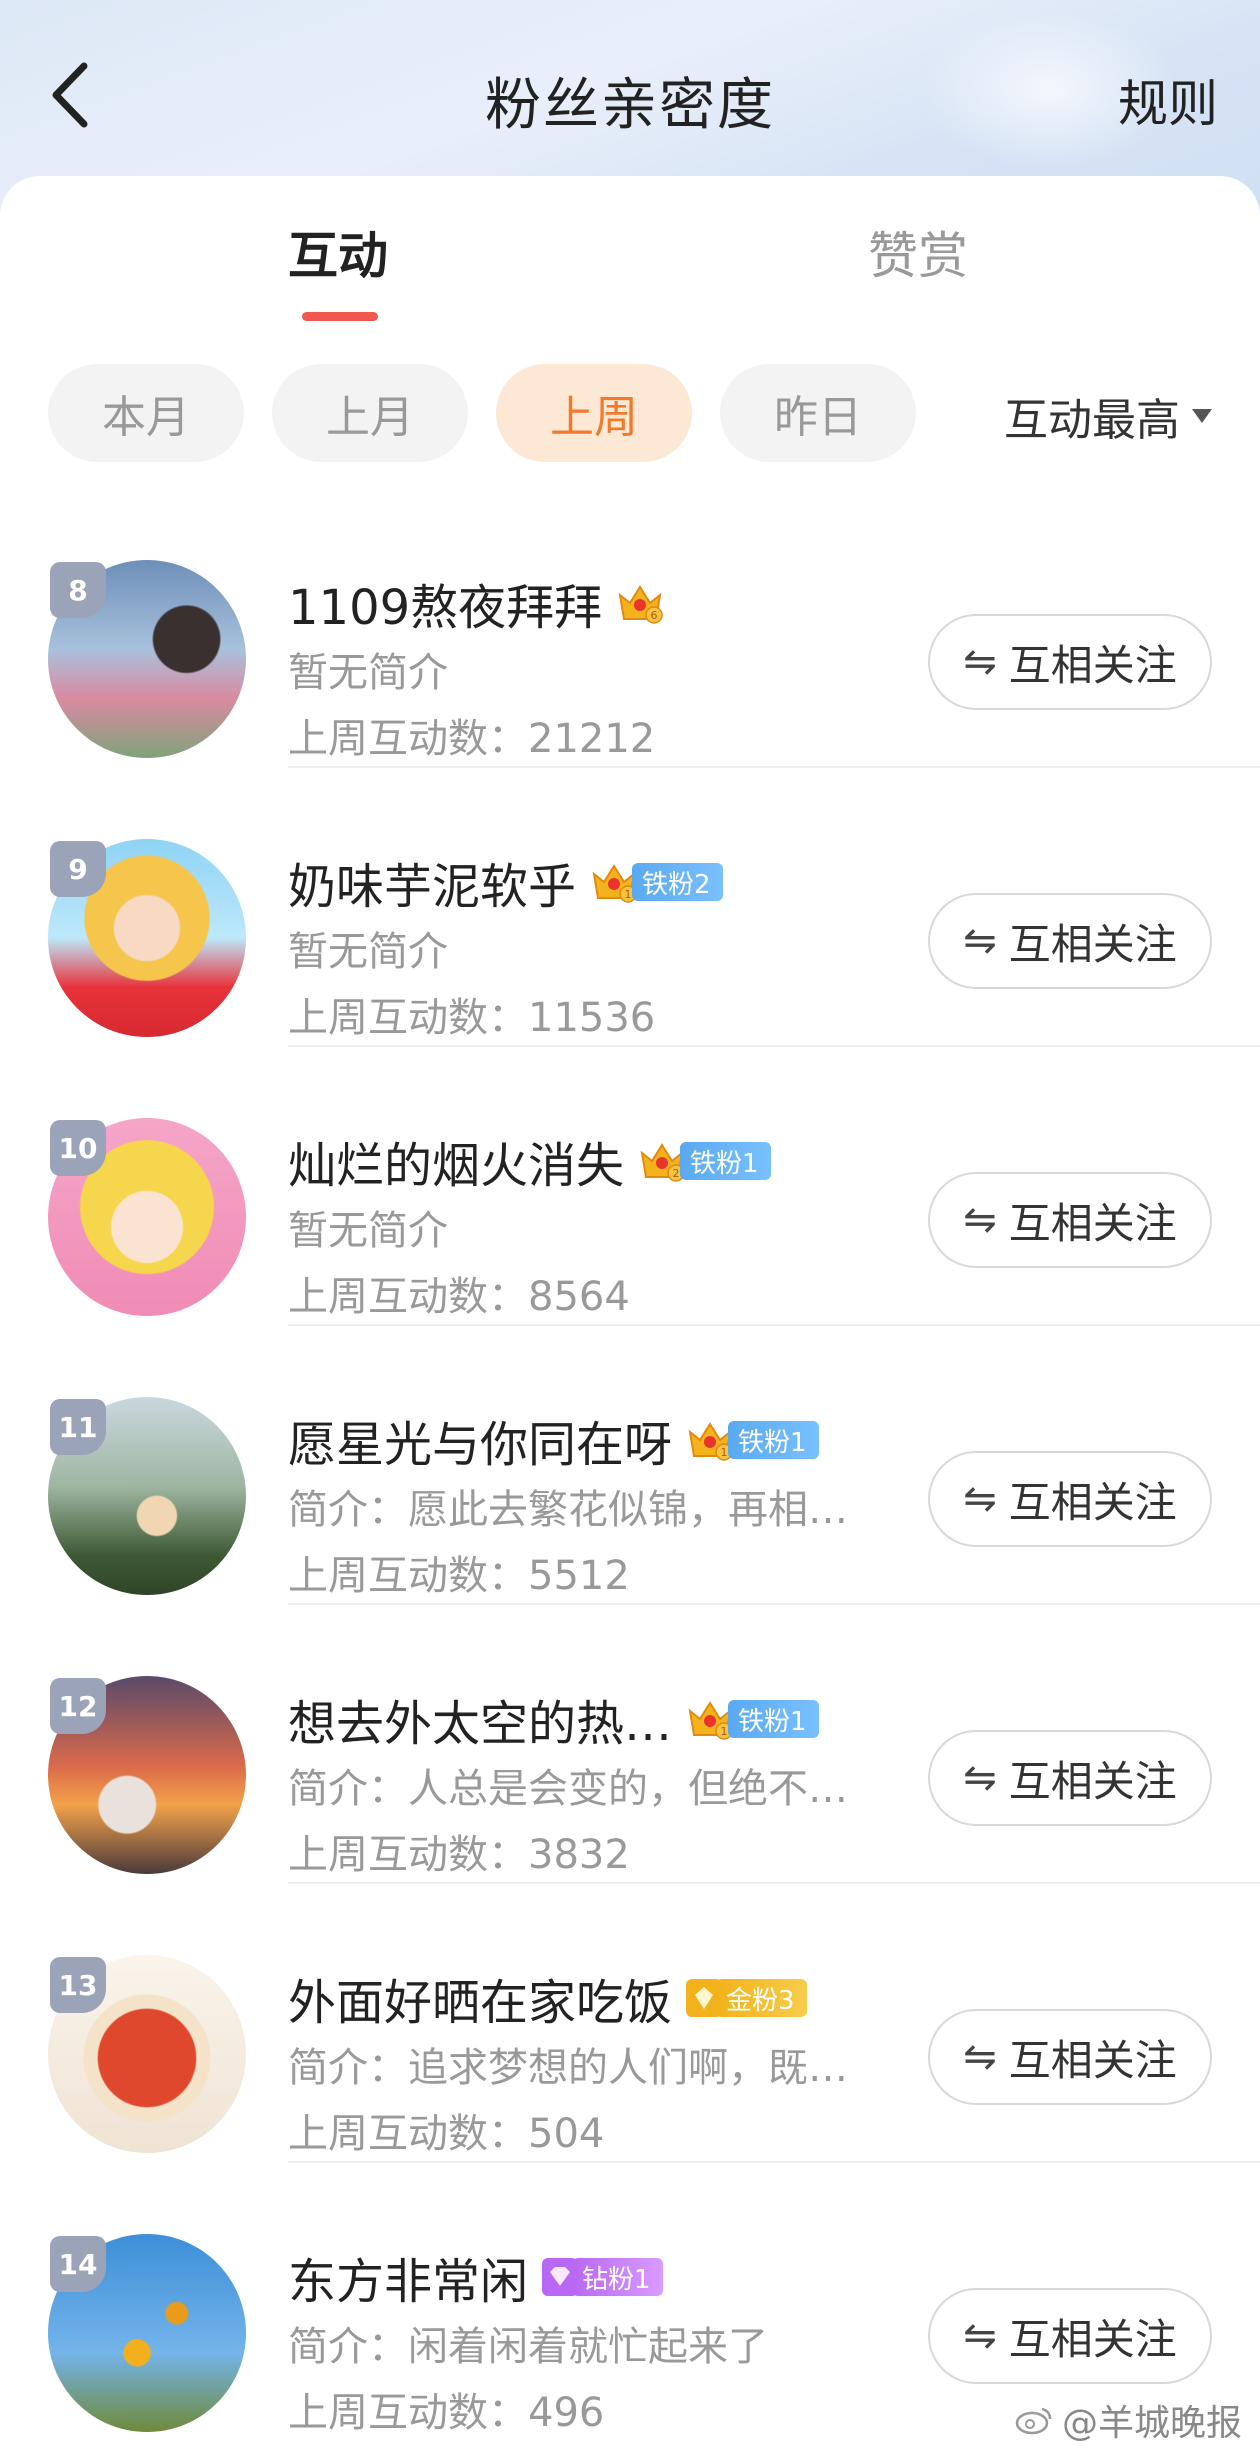 The width and height of the screenshot is (1260, 2458). Describe the element at coordinates (640, 603) in the screenshot. I see `fan-level-badge: 6` at that location.